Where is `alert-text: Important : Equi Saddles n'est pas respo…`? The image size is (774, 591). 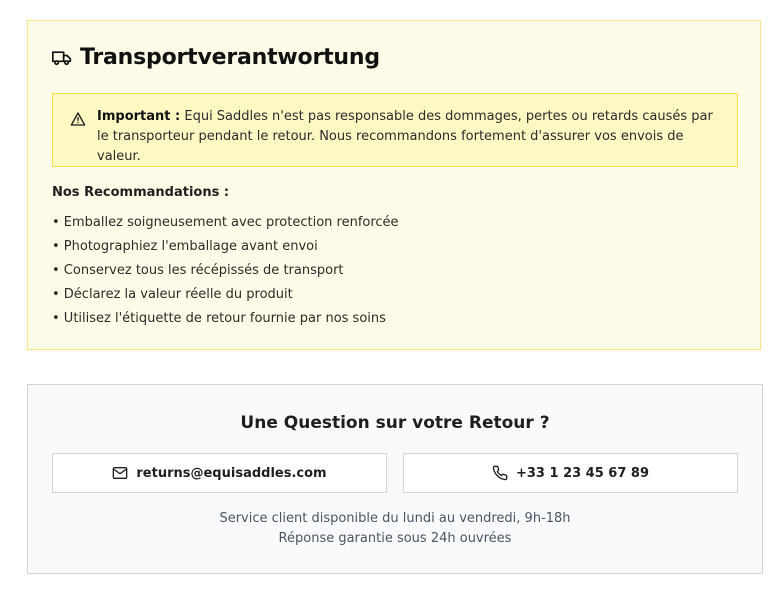
alert-text: Important : Equi Saddles n'est pas respo… is located at coordinates (407, 137).